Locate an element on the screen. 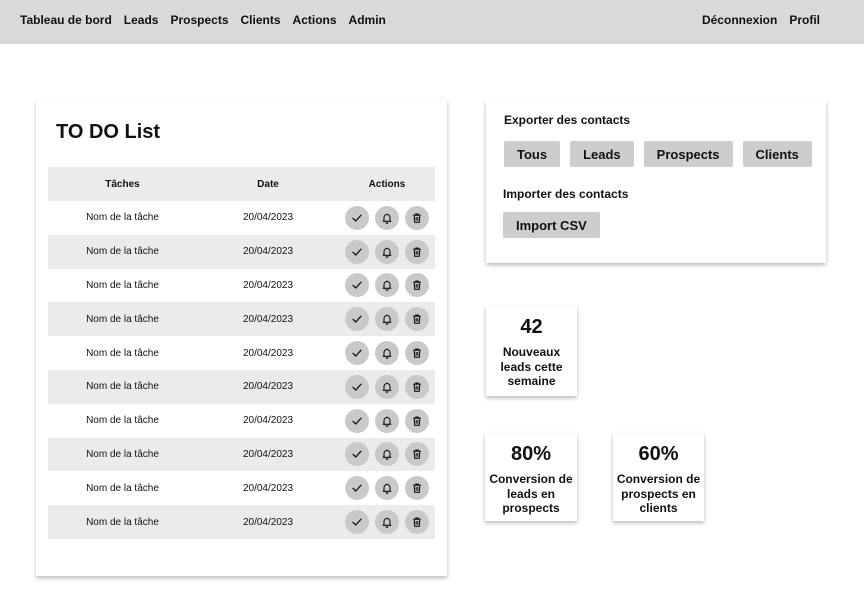 Image resolution: width=864 pixels, height=608 pixels. nav-link-clients: Clients is located at coordinates (261, 20).